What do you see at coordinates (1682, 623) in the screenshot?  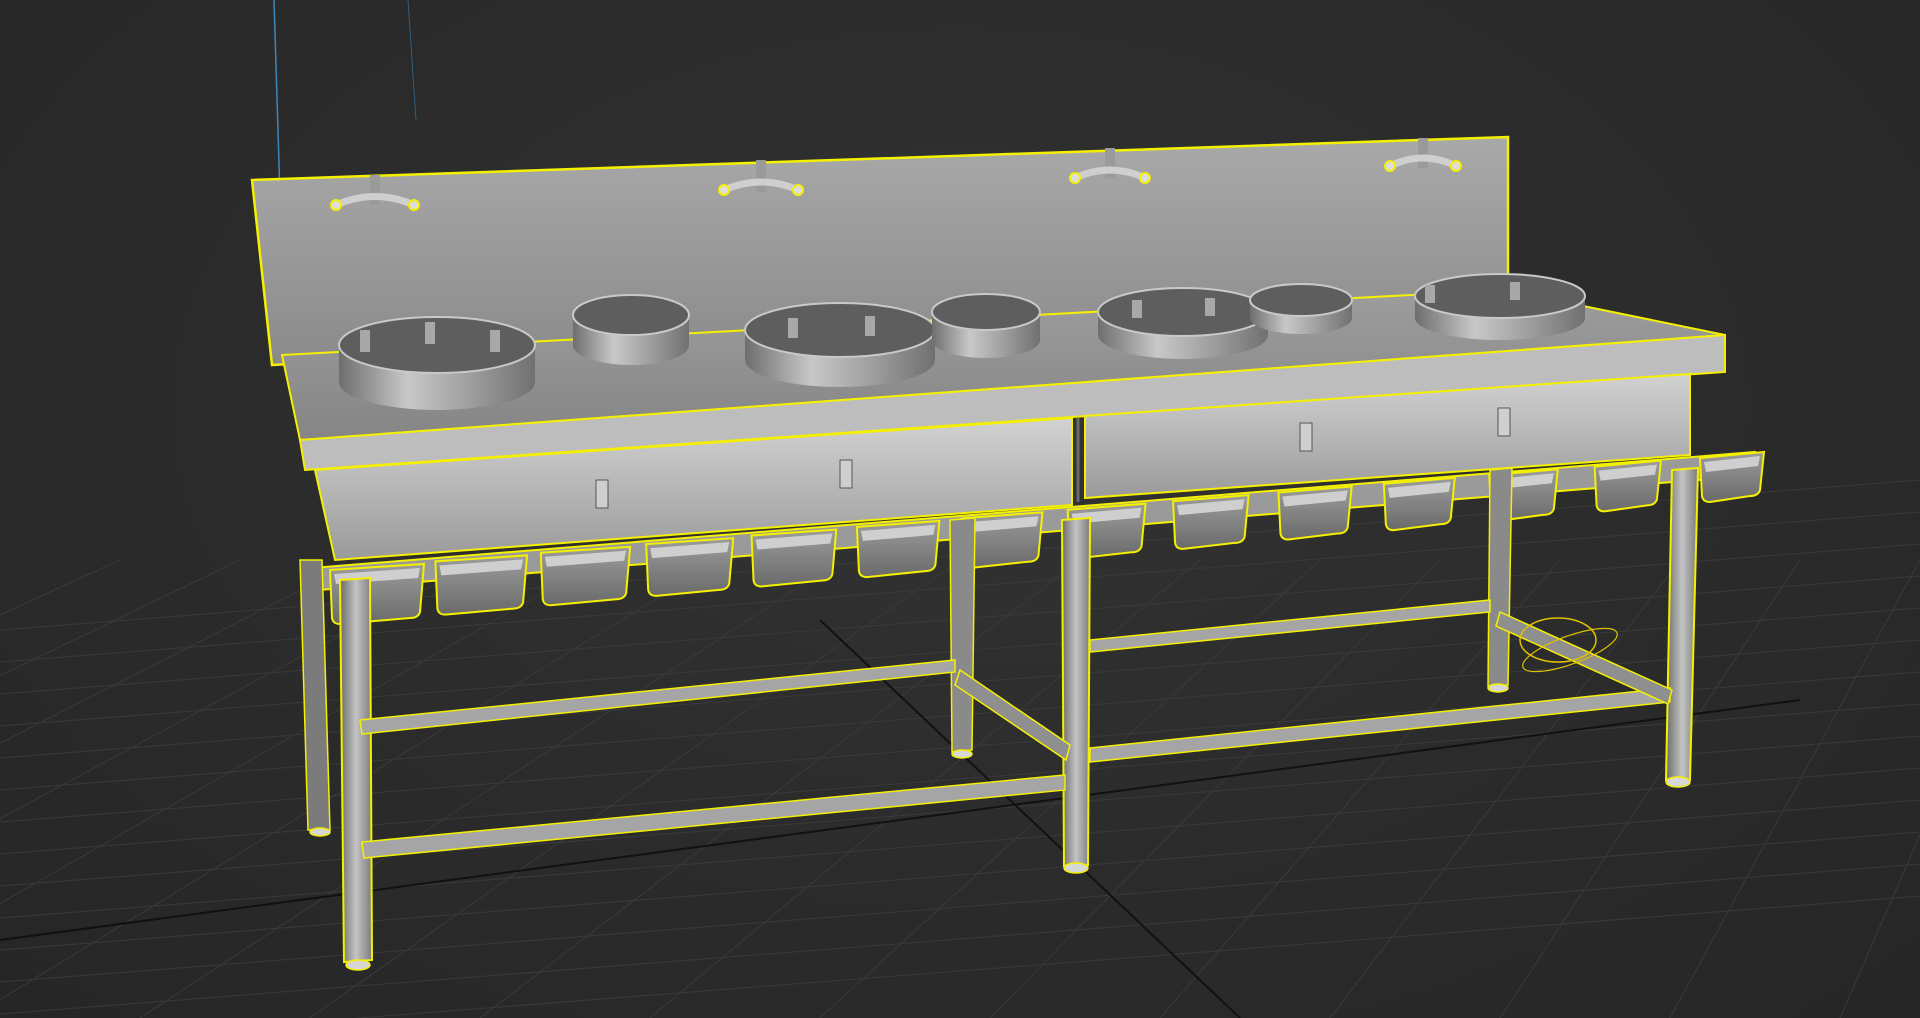 I see `leg-front-right` at bounding box center [1682, 623].